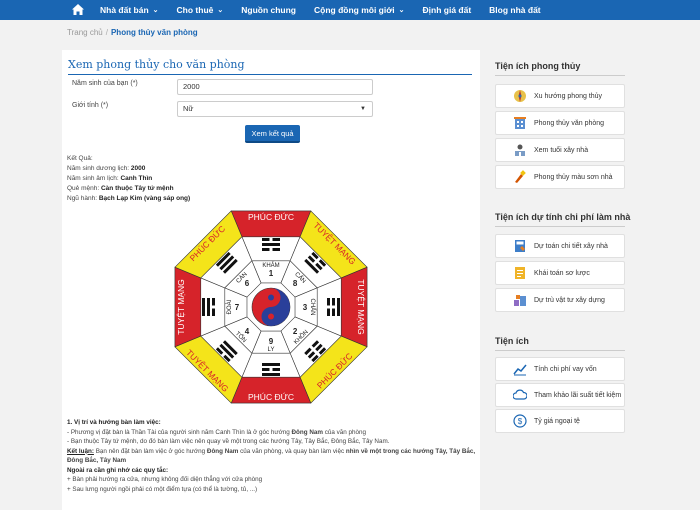 The image size is (700, 510). What do you see at coordinates (247, 283) in the screenshot?
I see `bagua-number: 6` at bounding box center [247, 283].